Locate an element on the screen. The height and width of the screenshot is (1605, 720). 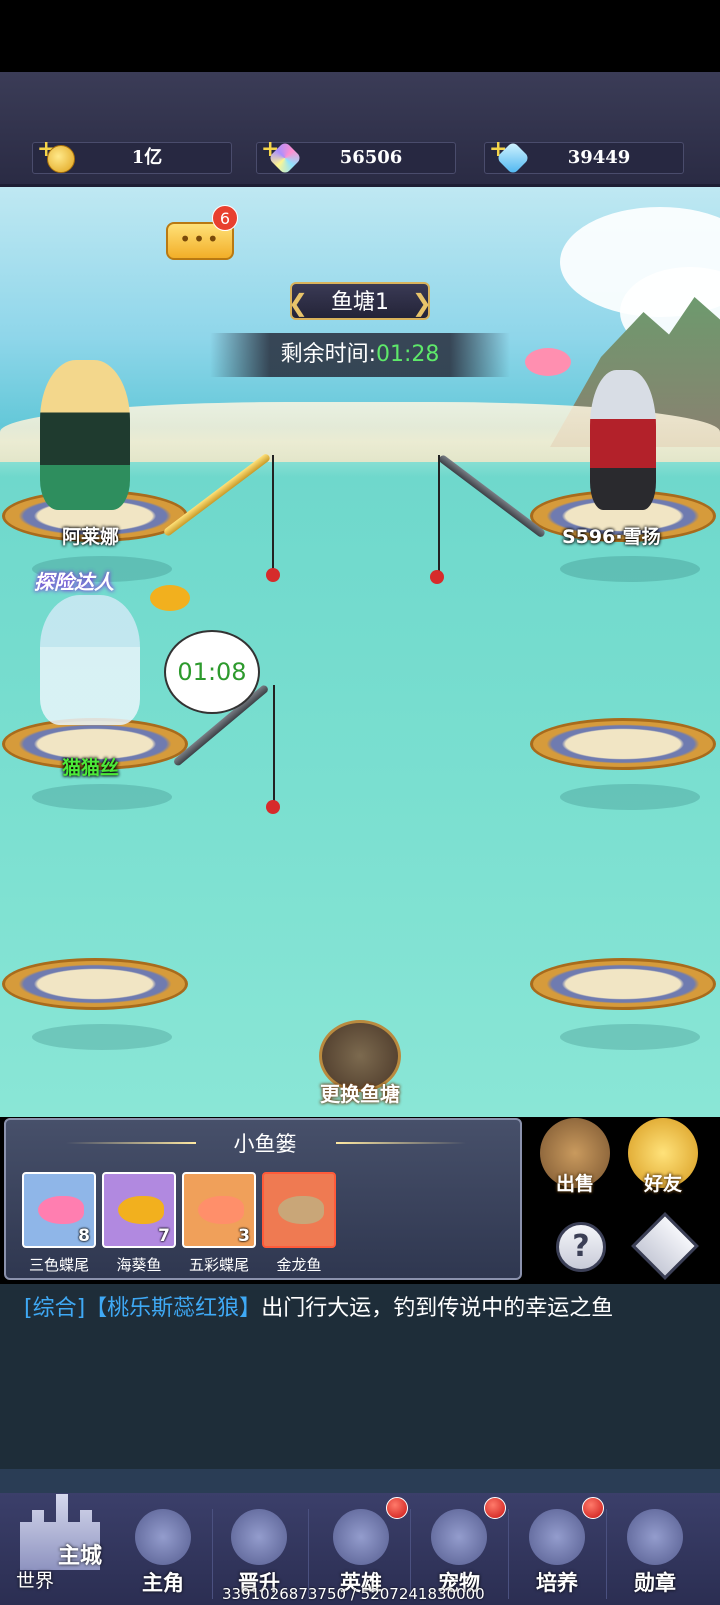
knight-helmet-icon is located at coordinates (361, 1537).